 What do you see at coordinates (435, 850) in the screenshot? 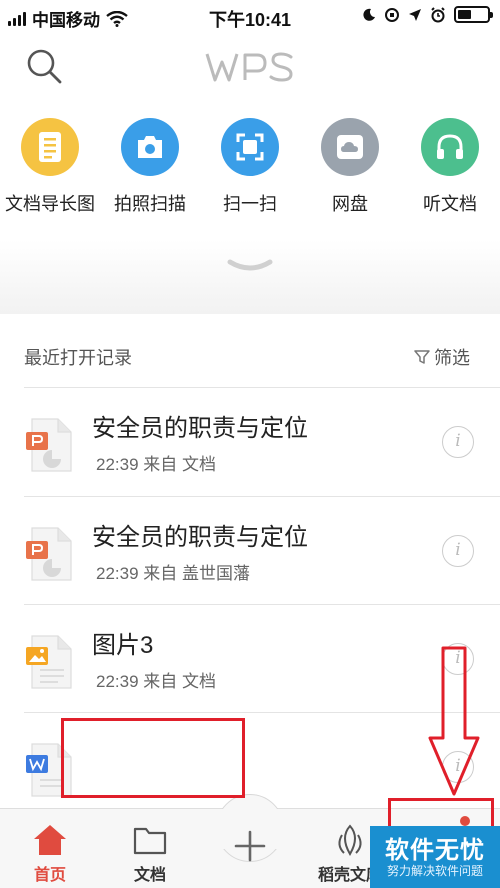
I see `watermark-title: 软件无忧` at bounding box center [435, 850].